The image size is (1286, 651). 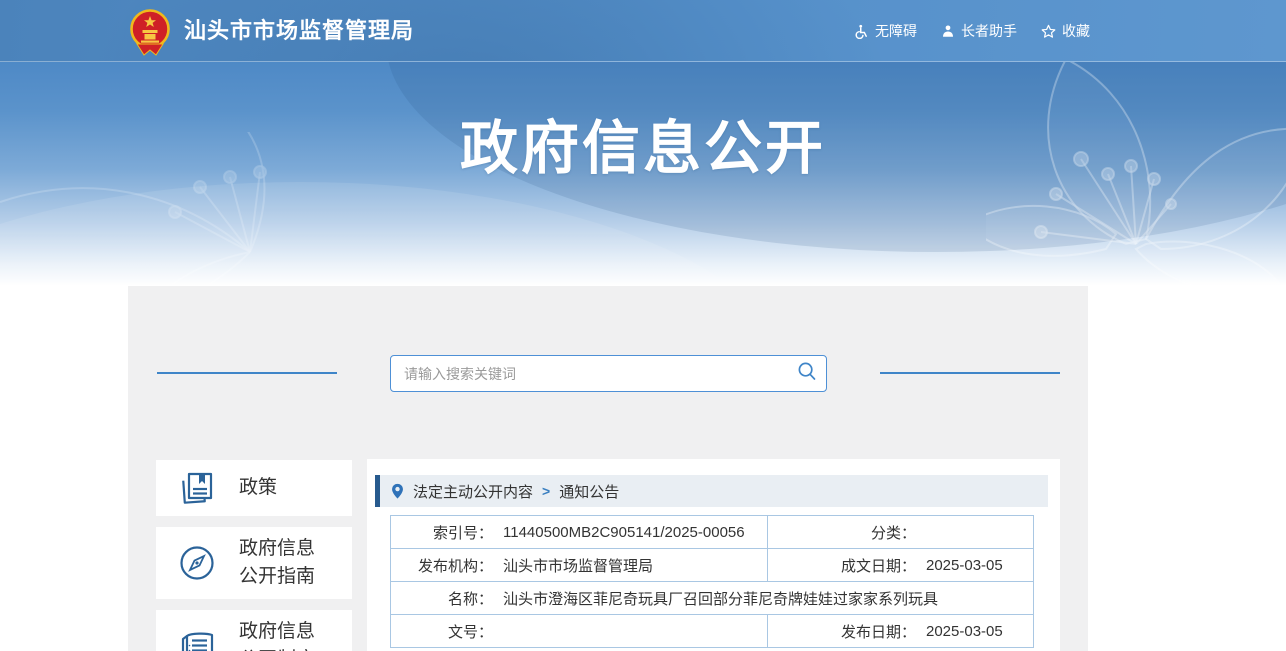 What do you see at coordinates (711, 491) in the screenshot?
I see `breadcrumb: 法定主动公开内容 > 通知公告` at bounding box center [711, 491].